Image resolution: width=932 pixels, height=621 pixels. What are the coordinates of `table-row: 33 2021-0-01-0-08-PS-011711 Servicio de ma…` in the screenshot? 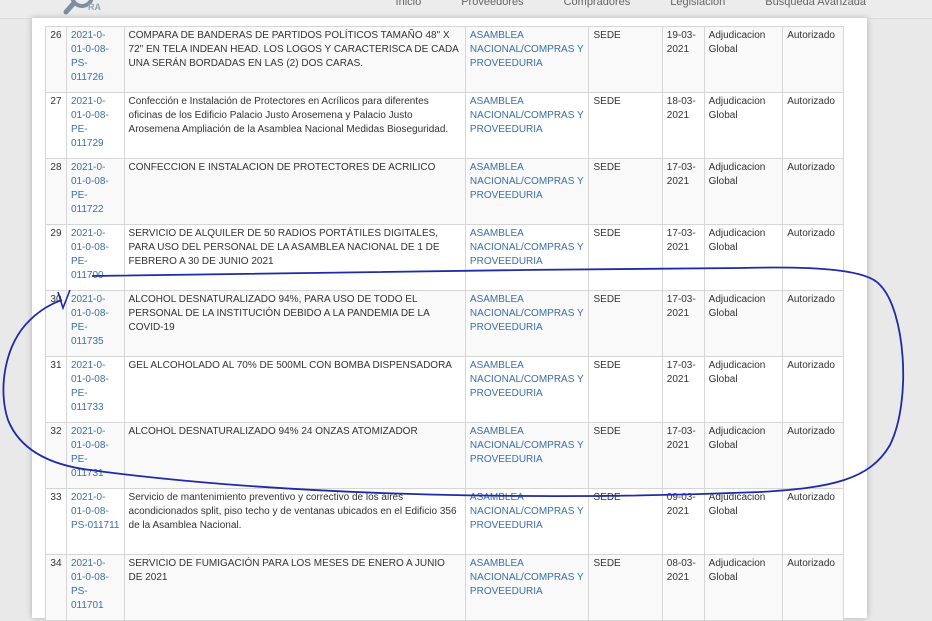 It's located at (444, 521).